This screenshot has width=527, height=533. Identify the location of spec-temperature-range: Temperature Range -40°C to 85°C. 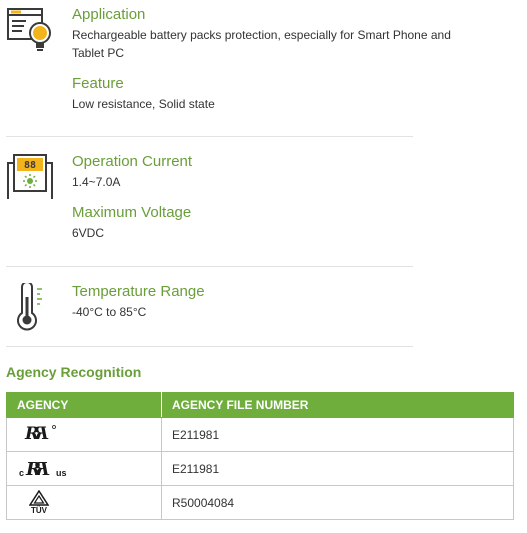
(272, 302).